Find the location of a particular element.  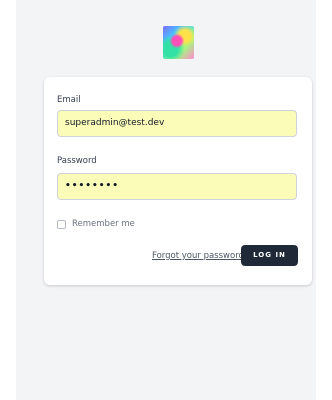

remember-me: Remember me is located at coordinates (96, 224).